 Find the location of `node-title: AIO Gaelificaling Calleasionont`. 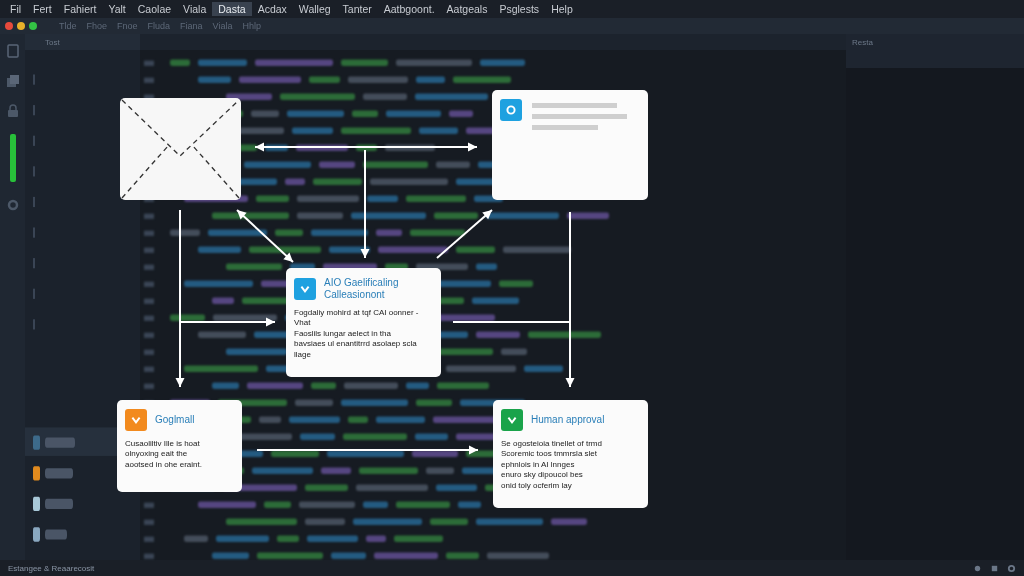

node-title: AIO Gaelificaling Calleasionont is located at coordinates (362, 288).